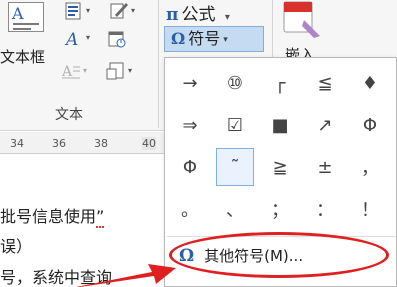 The width and height of the screenshot is (397, 287). I want to click on symbol-cell: ☑, so click(235, 125).